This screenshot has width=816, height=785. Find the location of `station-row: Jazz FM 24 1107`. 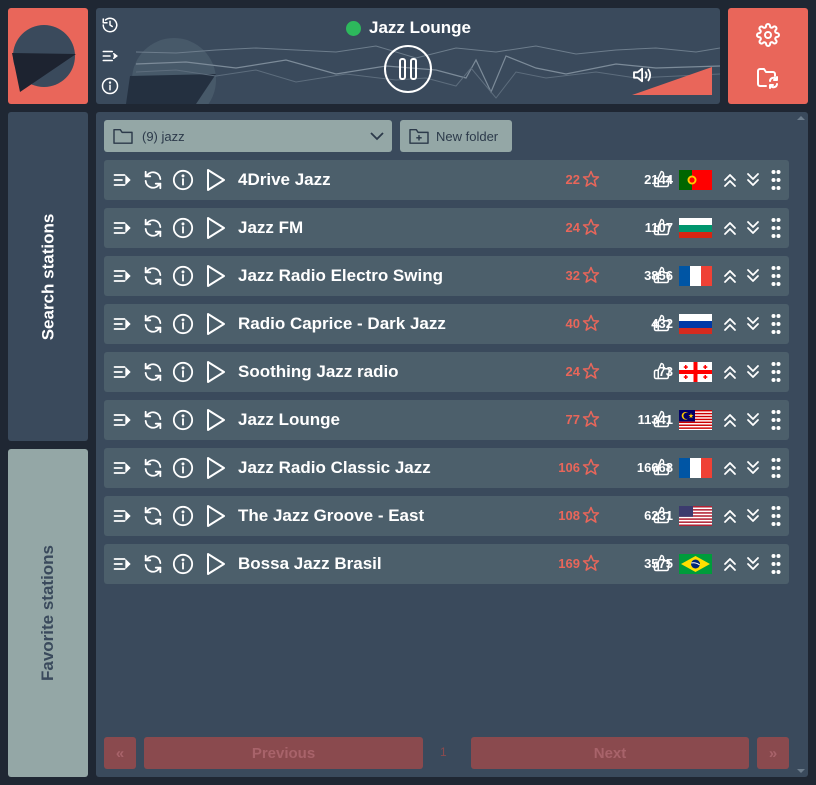

station-row: Jazz FM 24 1107 is located at coordinates (446, 228).